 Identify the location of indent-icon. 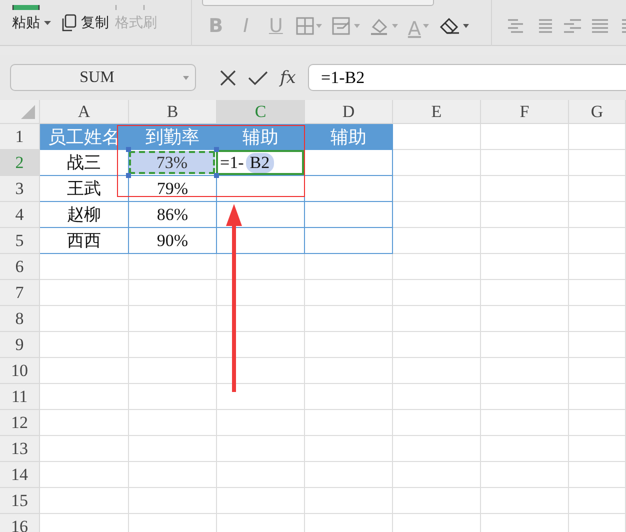
(623, 26).